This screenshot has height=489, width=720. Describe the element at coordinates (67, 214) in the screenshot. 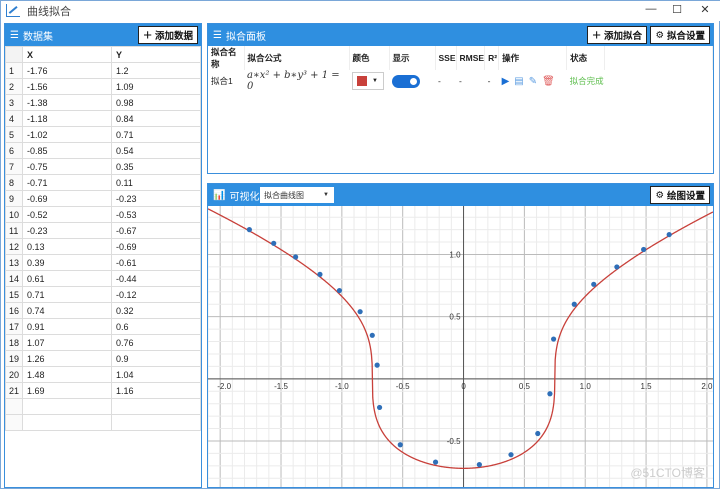

I see `cell-x: -0.52` at that location.